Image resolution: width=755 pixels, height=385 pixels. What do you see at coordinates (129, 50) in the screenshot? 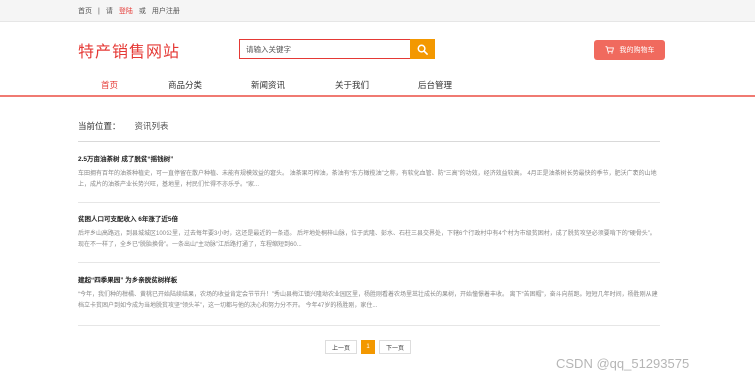
I see `site-logo: 特产销售网站` at bounding box center [129, 50].